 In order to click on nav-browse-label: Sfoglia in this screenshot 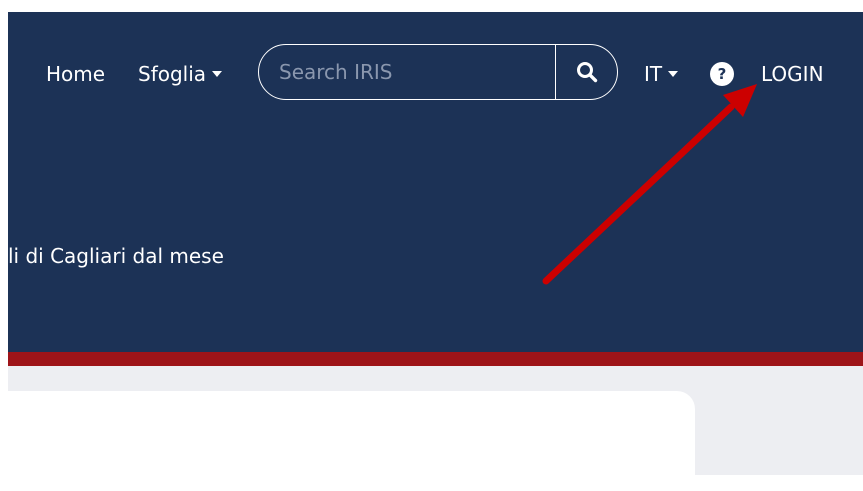, I will do `click(172, 74)`.